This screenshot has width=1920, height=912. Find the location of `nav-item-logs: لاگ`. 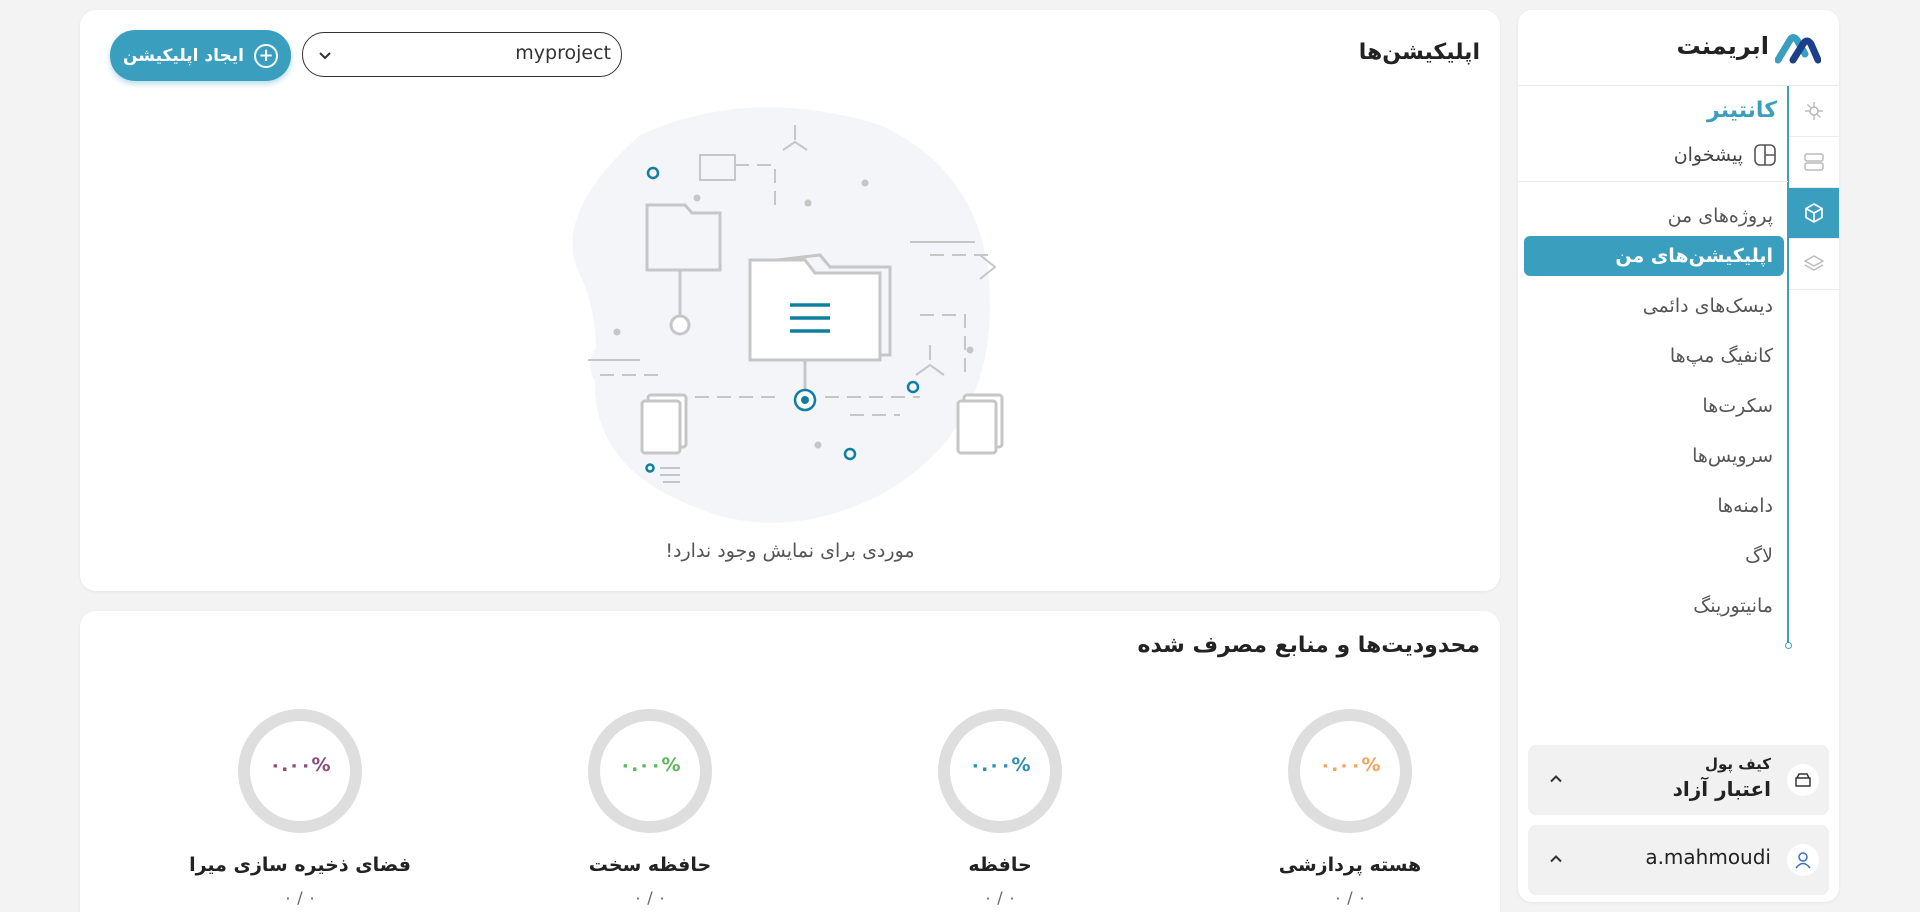

nav-item-logs: لاگ is located at coordinates (1654, 556).